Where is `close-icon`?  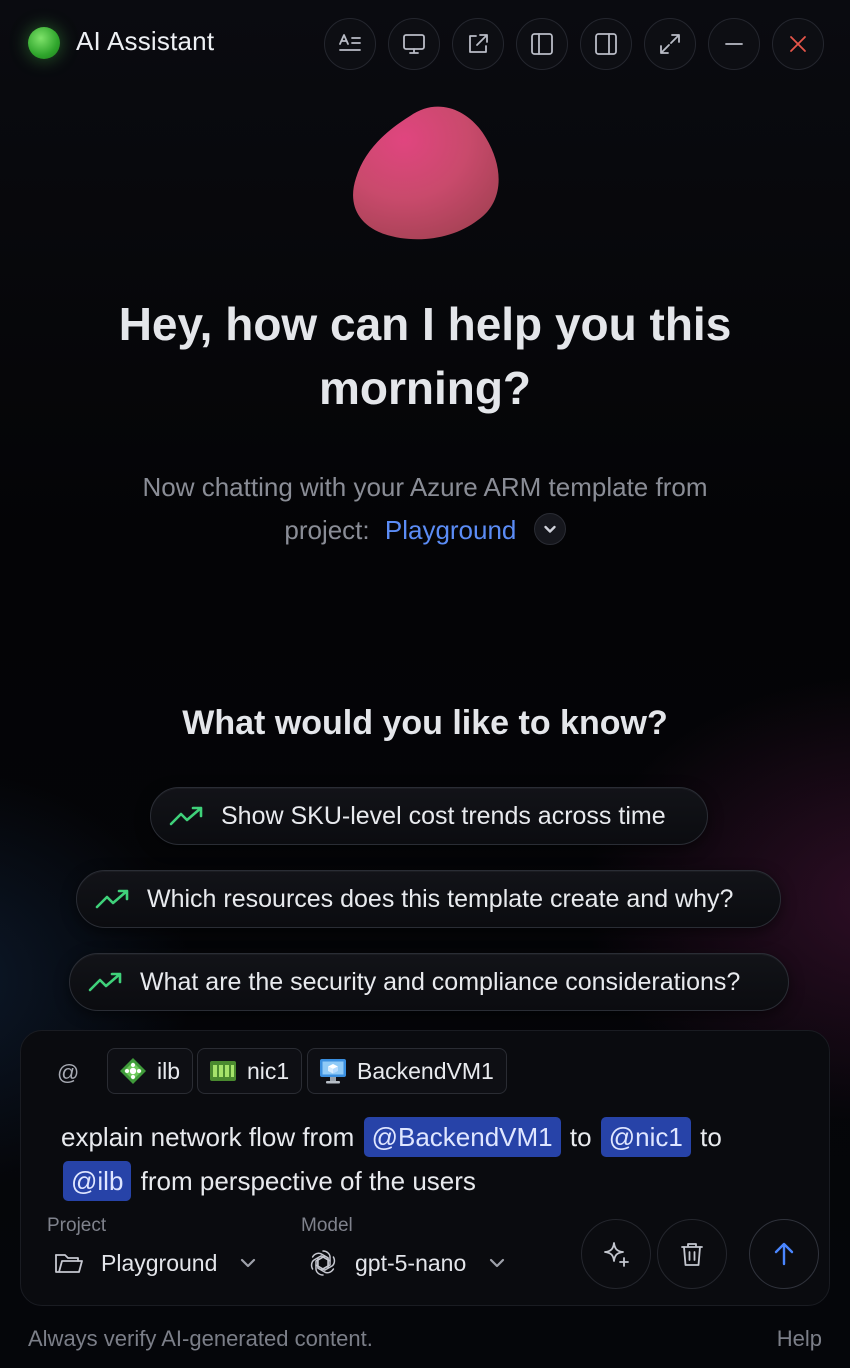 close-icon is located at coordinates (798, 44).